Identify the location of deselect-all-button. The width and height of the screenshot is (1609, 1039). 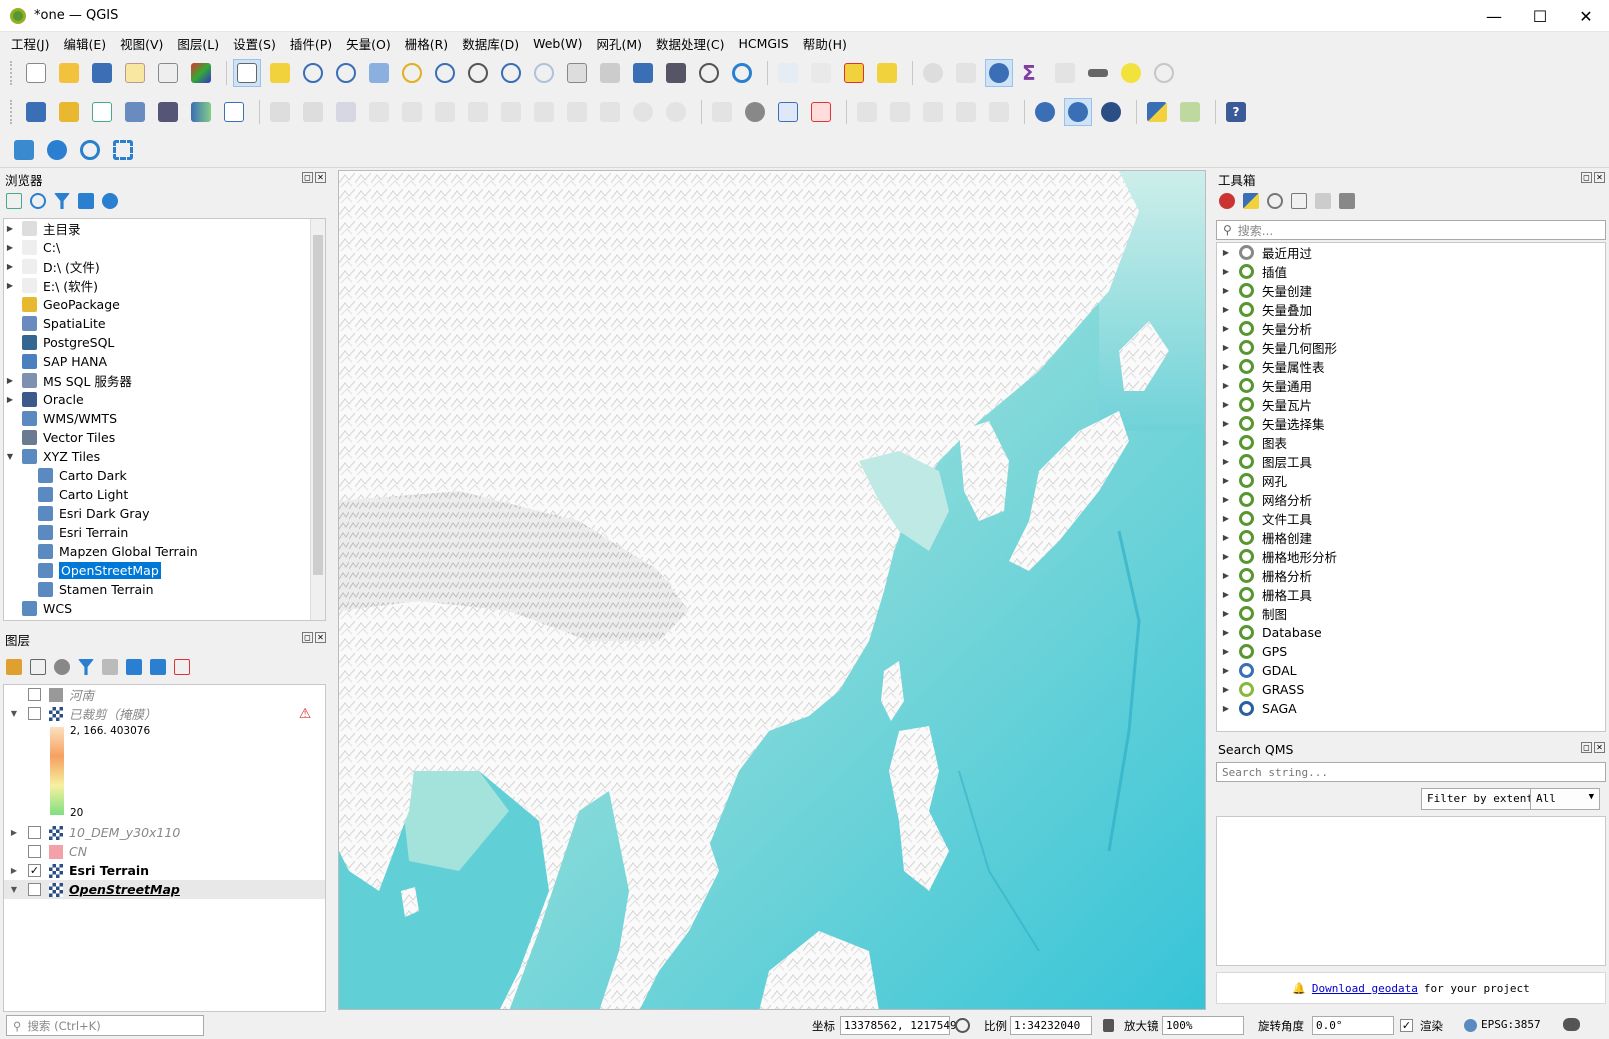
(854, 73).